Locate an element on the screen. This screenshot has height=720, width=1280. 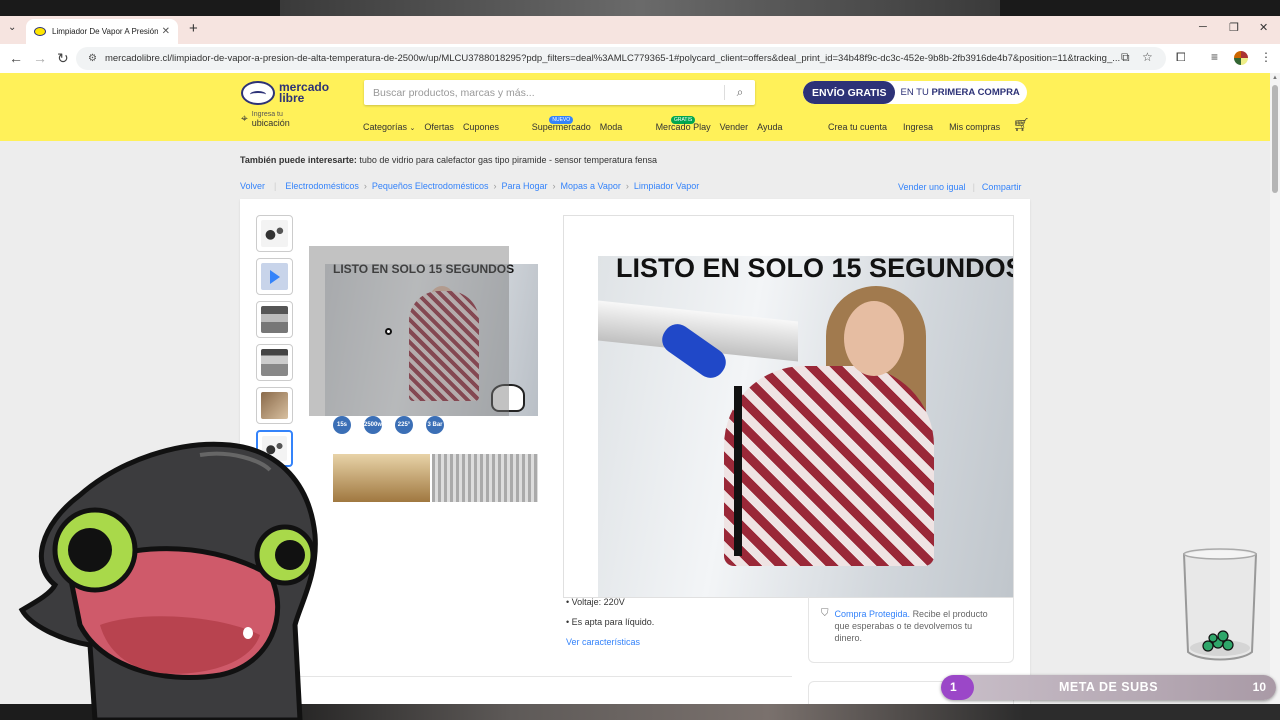
spec-icon: 2500w is located at coordinates (373, 425).